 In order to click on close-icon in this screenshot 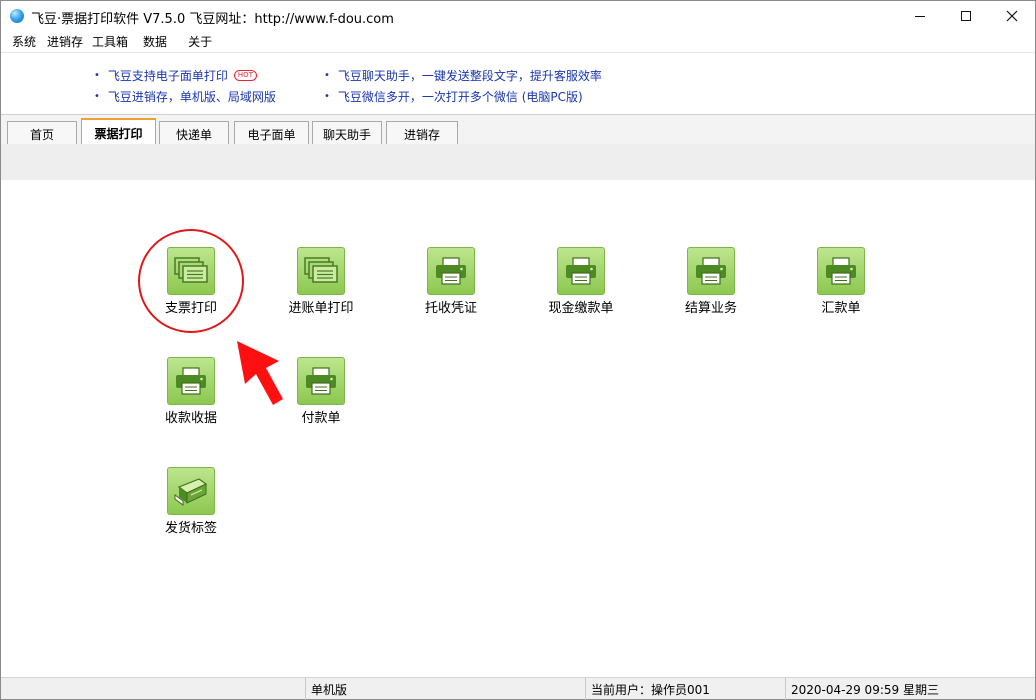, I will do `click(1012, 16)`.